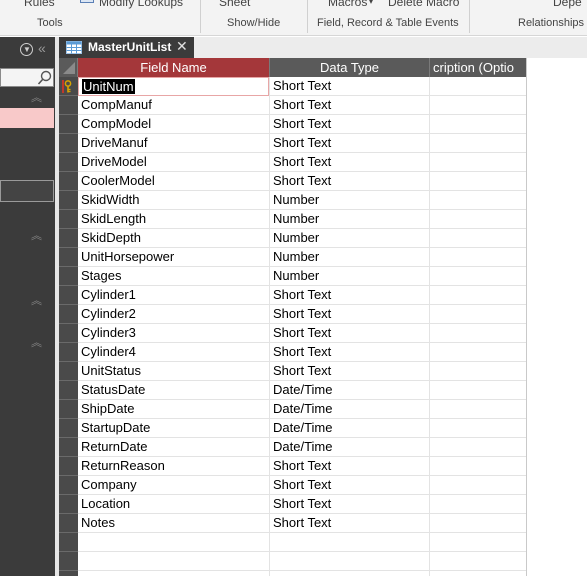  Describe the element at coordinates (292, 162) in the screenshot. I see `table-row: DriveModel Short Text` at that location.